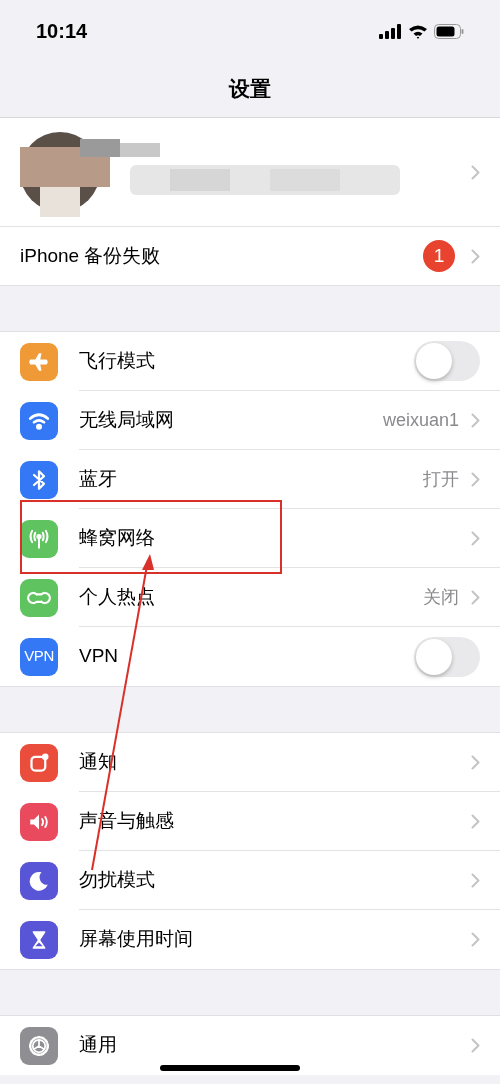 This screenshot has width=500, height=1084. I want to click on setting-value: weixuan1, so click(420, 420).